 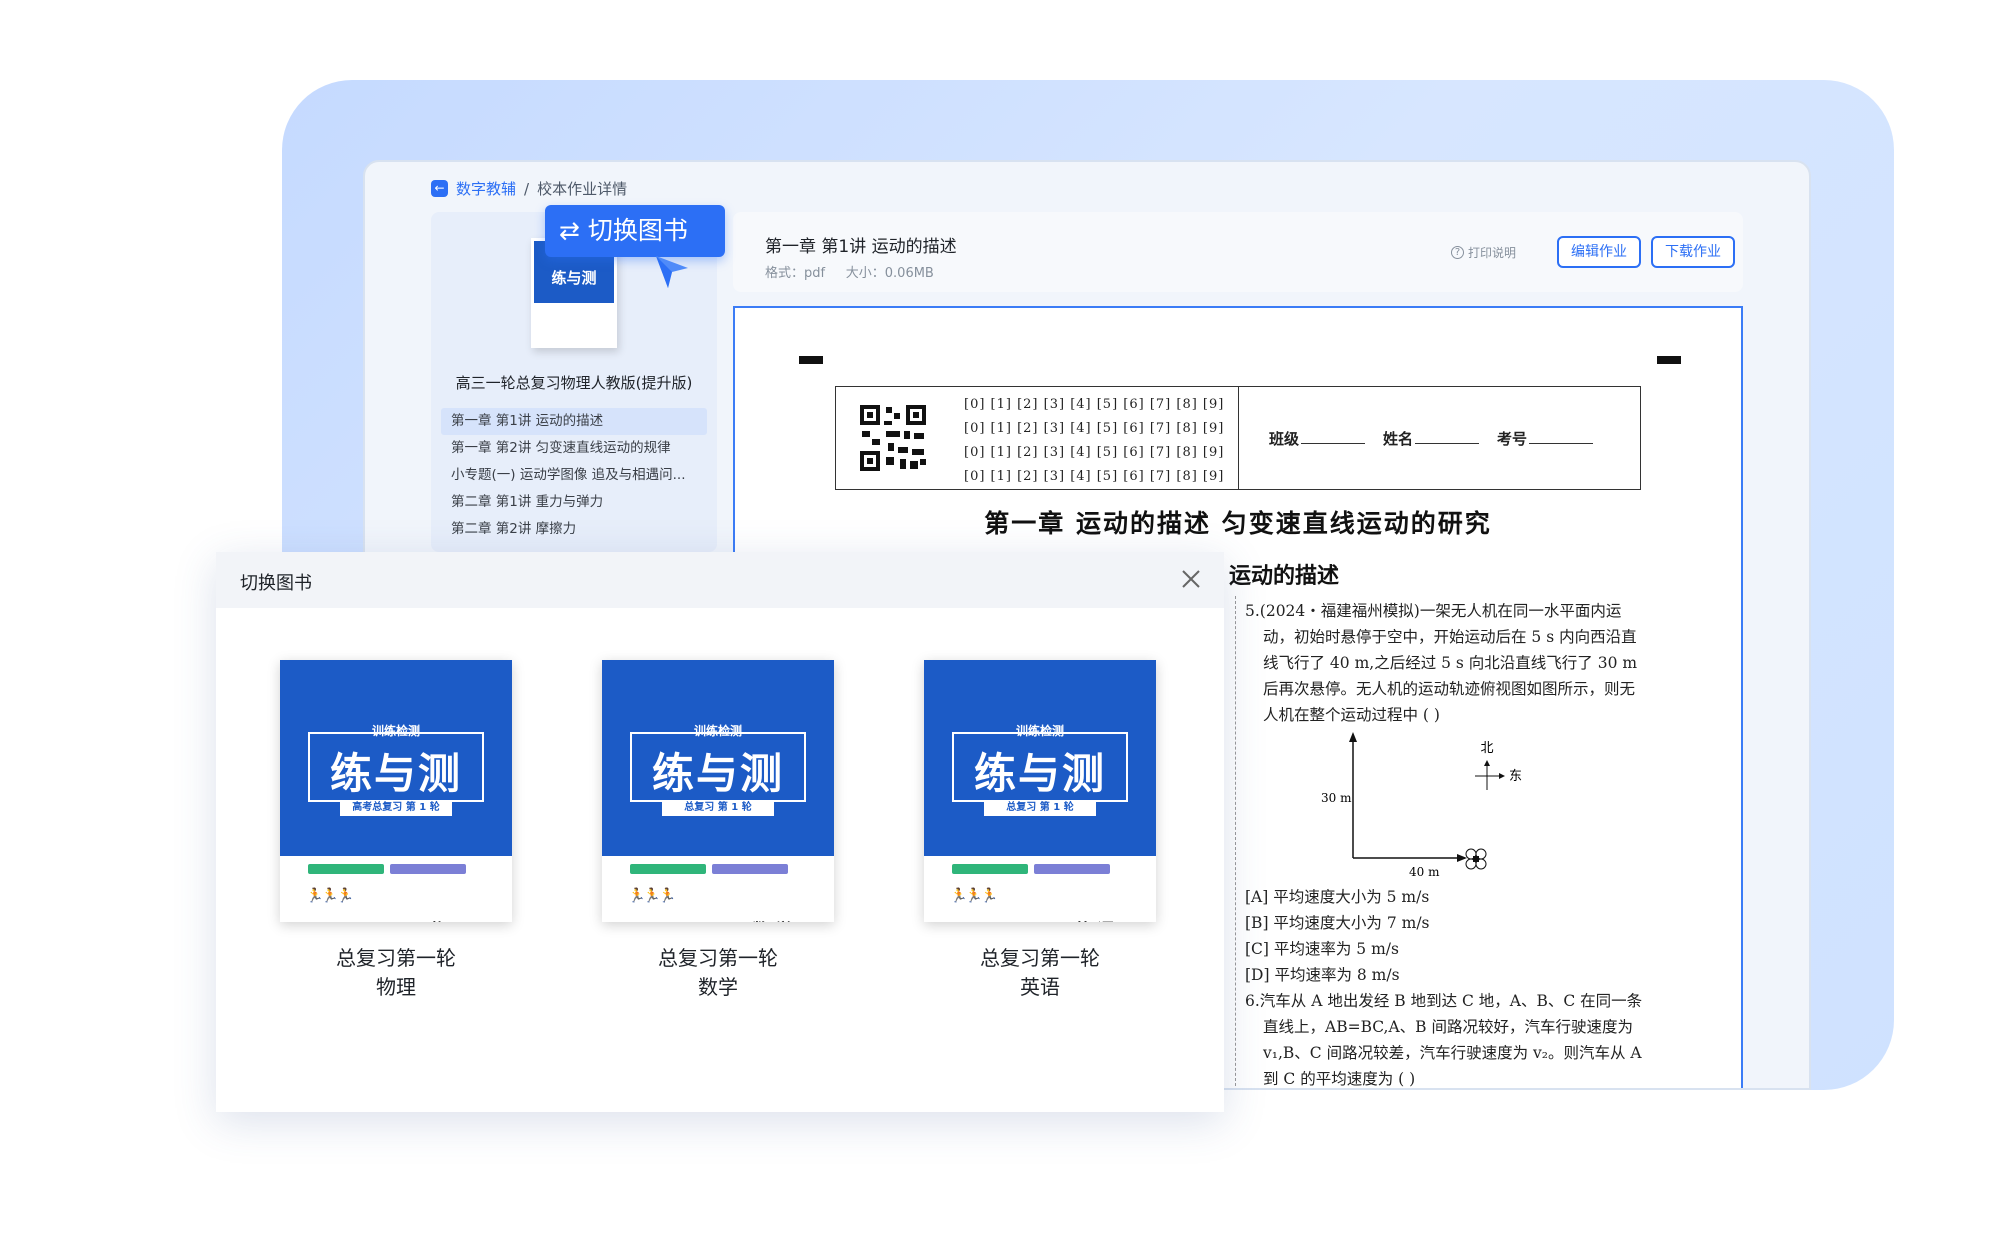 What do you see at coordinates (1693, 252) in the screenshot?
I see `download-homework-button: 下载作业` at bounding box center [1693, 252].